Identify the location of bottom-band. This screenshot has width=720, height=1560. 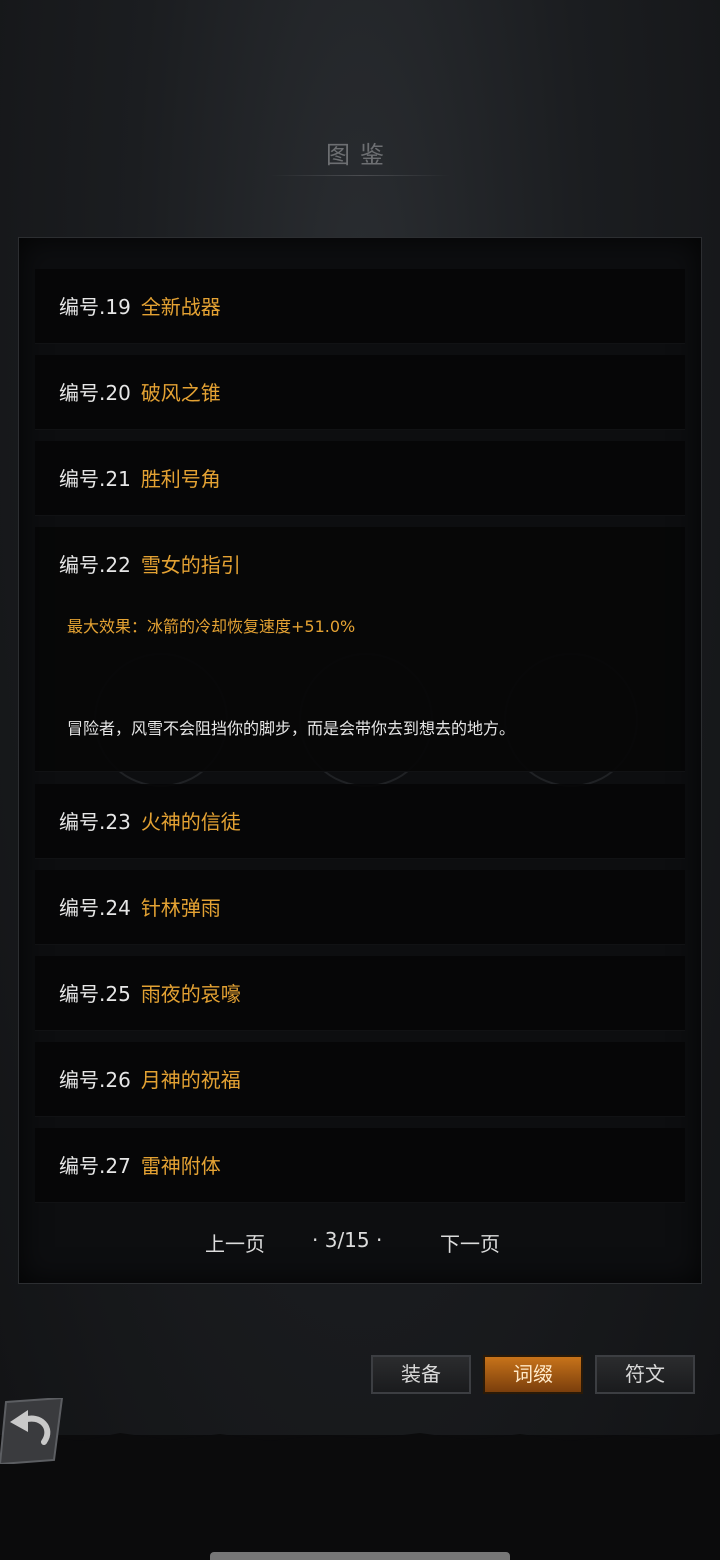
(360, 1496).